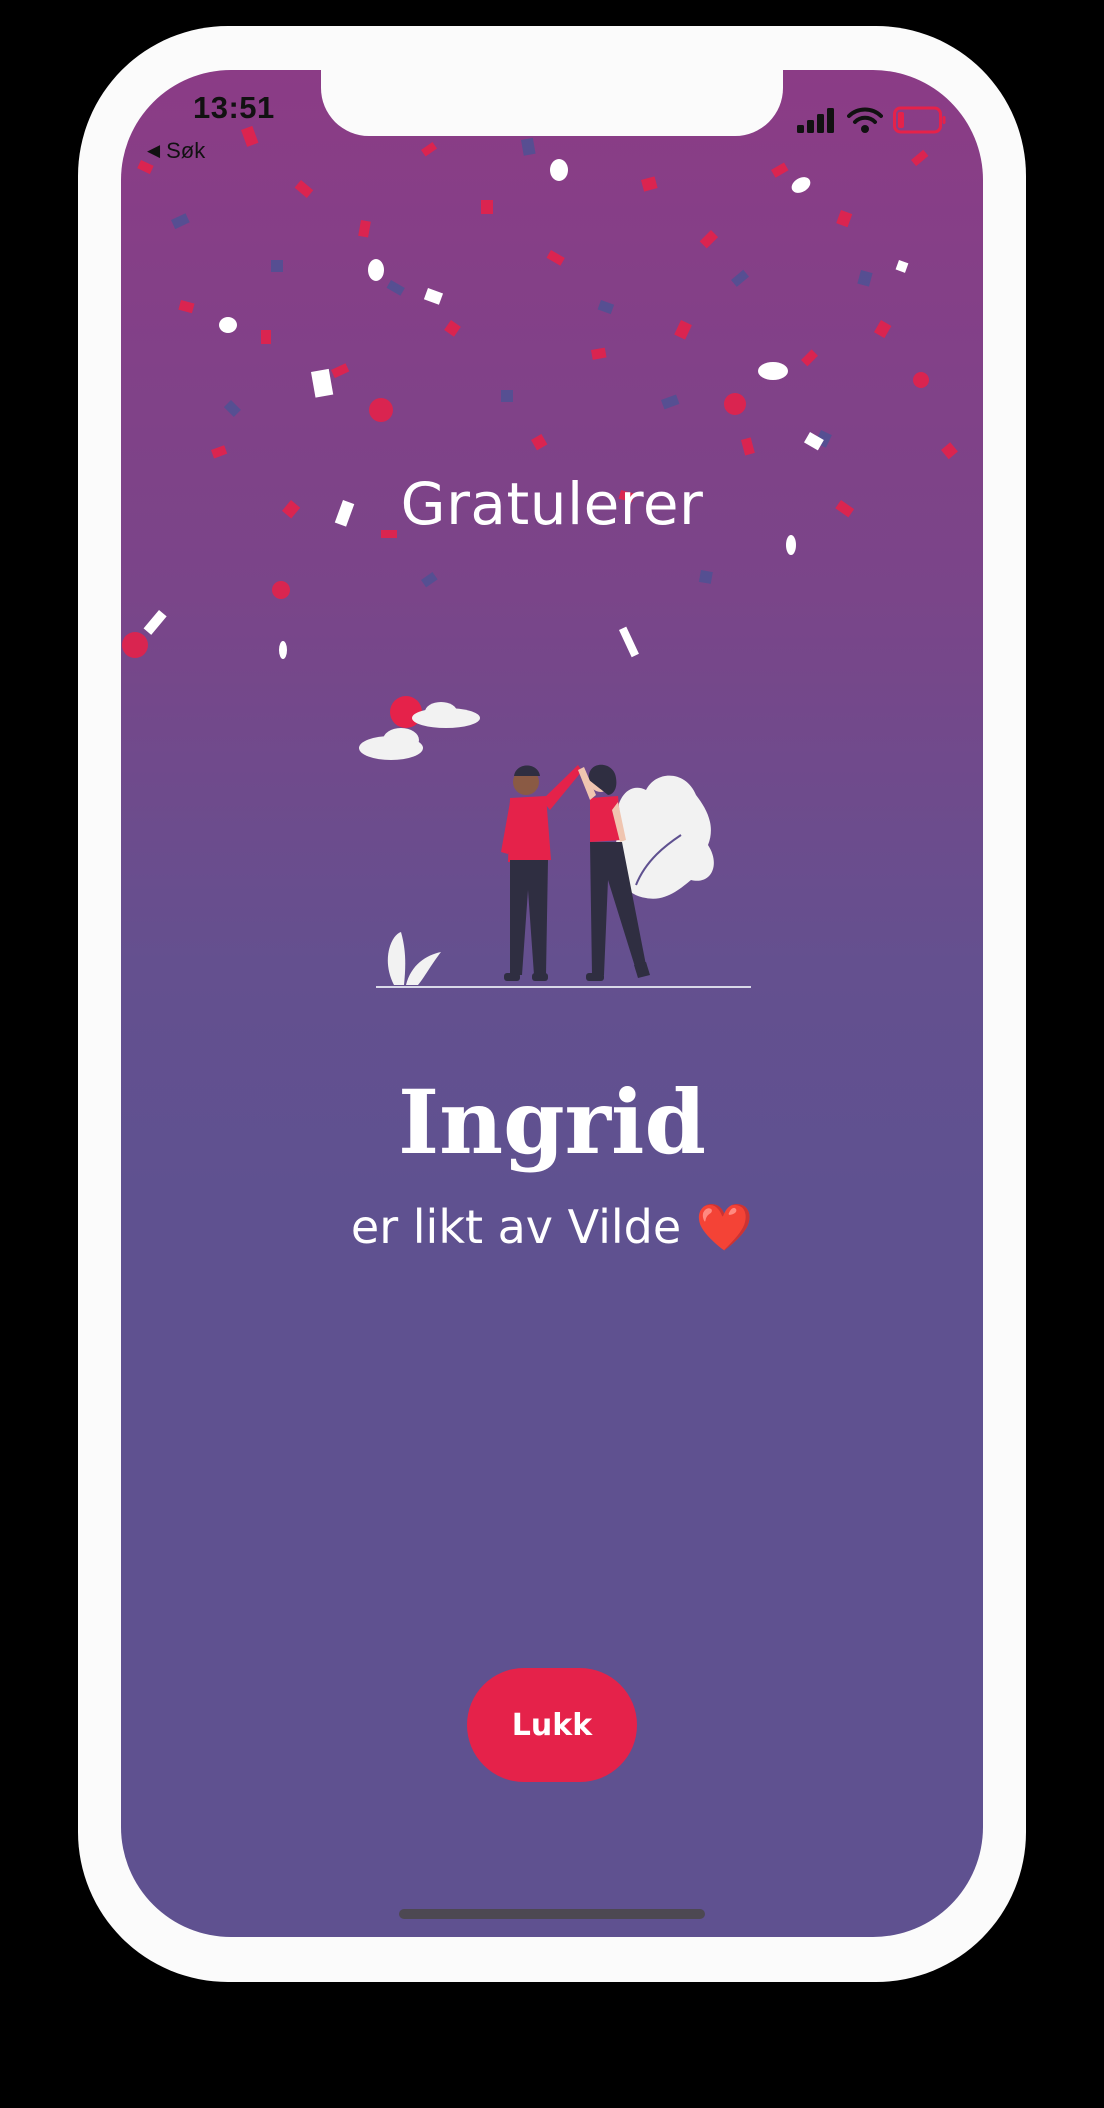  I want to click on battery-low-icon, so click(919, 120).